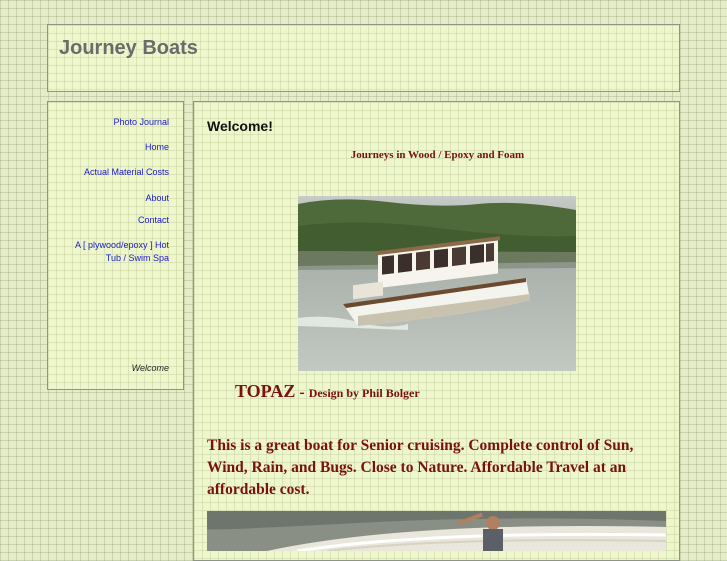 This screenshot has height=561, width=727. Describe the element at coordinates (128, 48) in the screenshot. I see `site-title: Journey Boats` at that location.